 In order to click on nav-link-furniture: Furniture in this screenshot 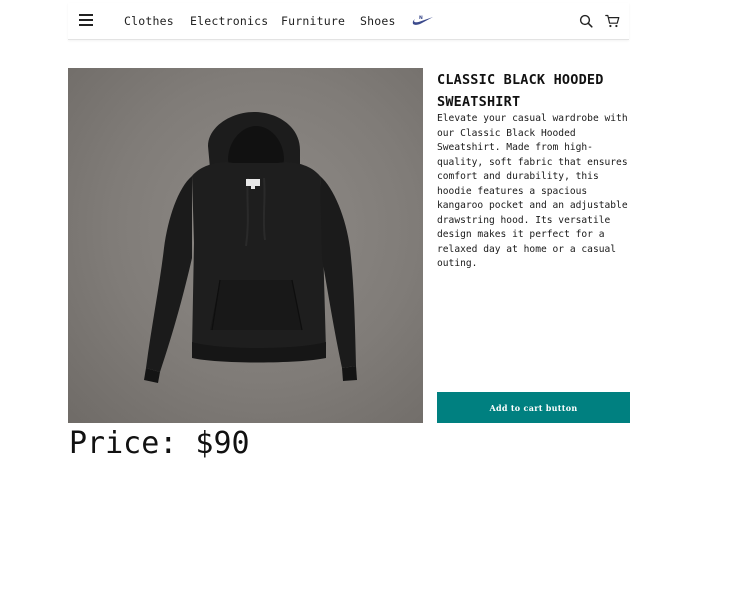, I will do `click(313, 21)`.